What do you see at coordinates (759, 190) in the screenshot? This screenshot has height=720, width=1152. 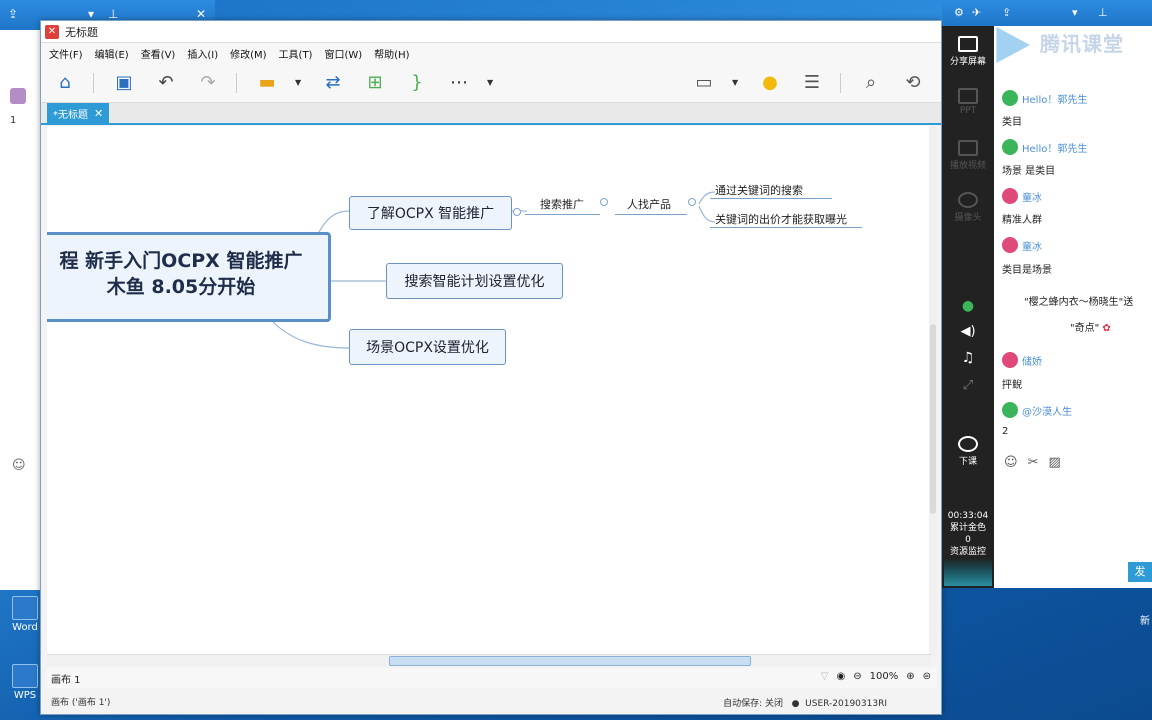 I see `subtopic-keyword-search: 通过关键词的搜索` at bounding box center [759, 190].